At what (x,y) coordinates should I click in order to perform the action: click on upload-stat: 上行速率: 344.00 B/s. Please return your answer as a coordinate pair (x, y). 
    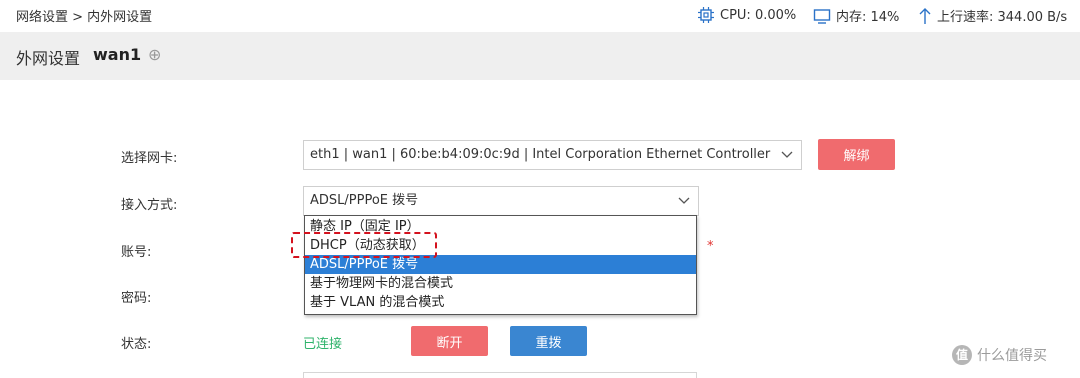
    Looking at the image, I should click on (992, 15).